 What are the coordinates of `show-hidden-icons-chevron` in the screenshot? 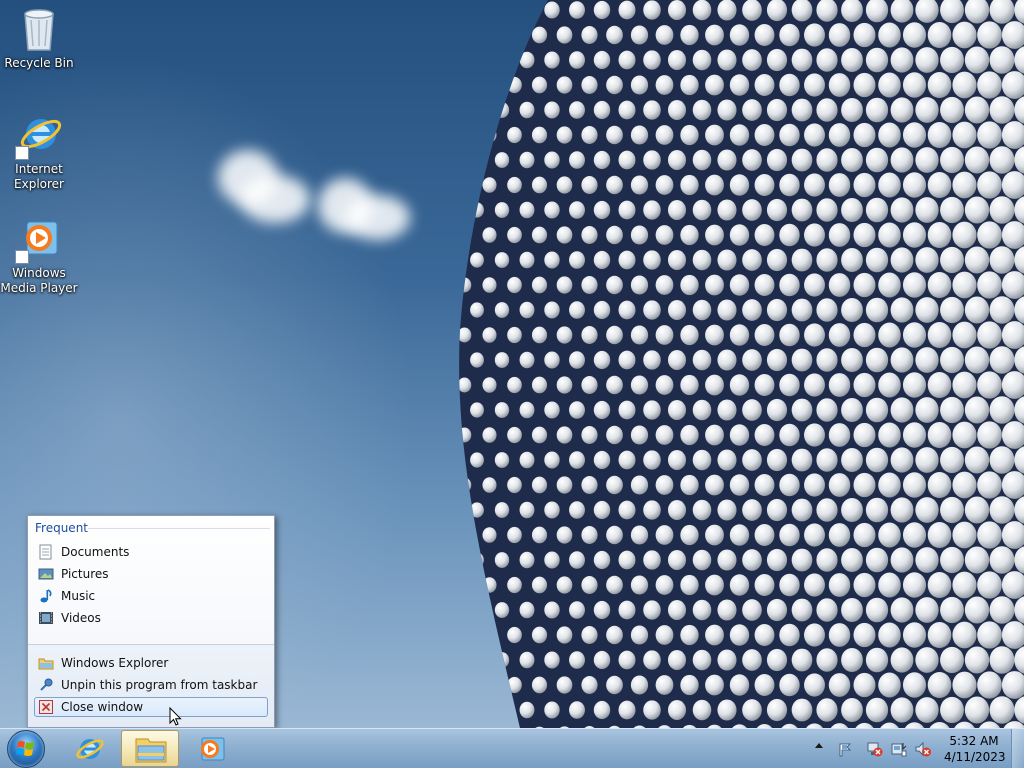 It's located at (819, 745).